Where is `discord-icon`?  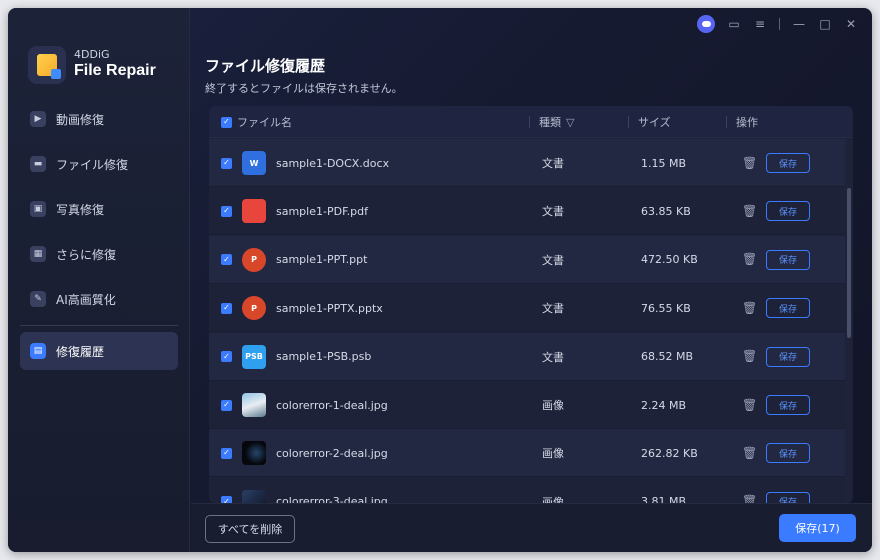
discord-icon is located at coordinates (706, 24).